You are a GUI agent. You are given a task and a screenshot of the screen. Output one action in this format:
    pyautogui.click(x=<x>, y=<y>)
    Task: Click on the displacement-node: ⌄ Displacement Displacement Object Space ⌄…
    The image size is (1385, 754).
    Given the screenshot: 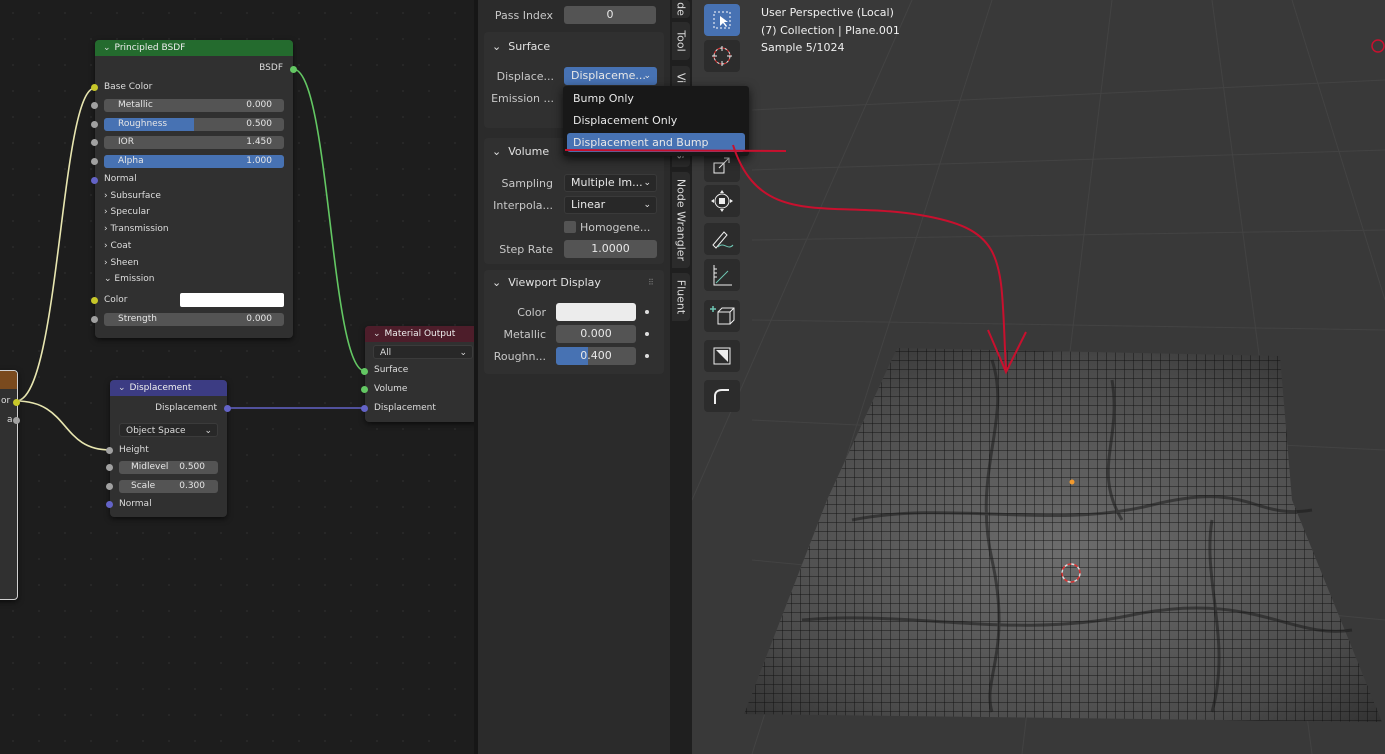 What is the action you would take?
    pyautogui.click(x=168, y=448)
    